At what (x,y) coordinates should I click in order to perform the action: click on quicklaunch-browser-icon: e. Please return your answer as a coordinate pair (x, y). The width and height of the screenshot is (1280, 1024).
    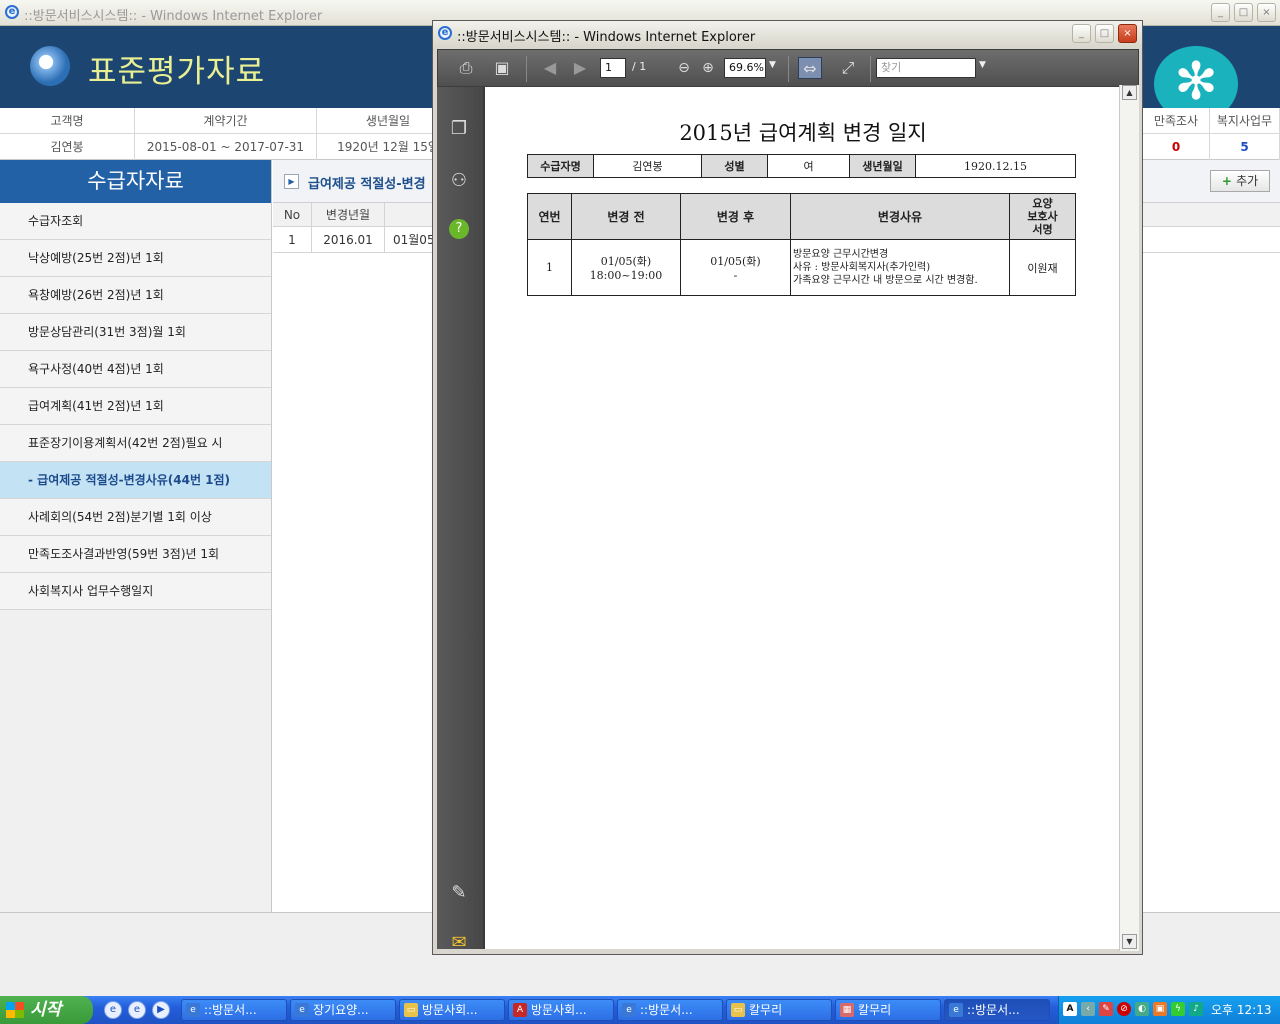
    Looking at the image, I should click on (113, 1010).